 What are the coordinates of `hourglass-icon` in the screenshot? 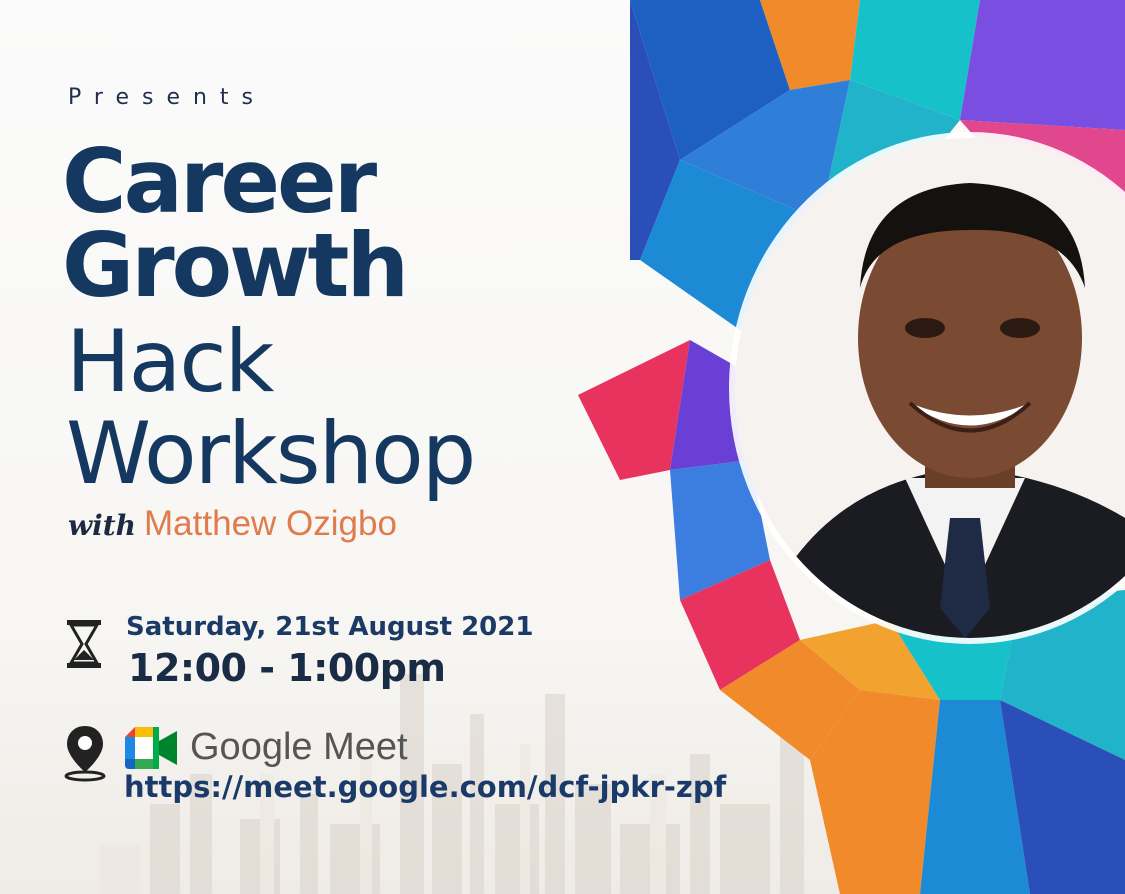 It's located at (84, 644).